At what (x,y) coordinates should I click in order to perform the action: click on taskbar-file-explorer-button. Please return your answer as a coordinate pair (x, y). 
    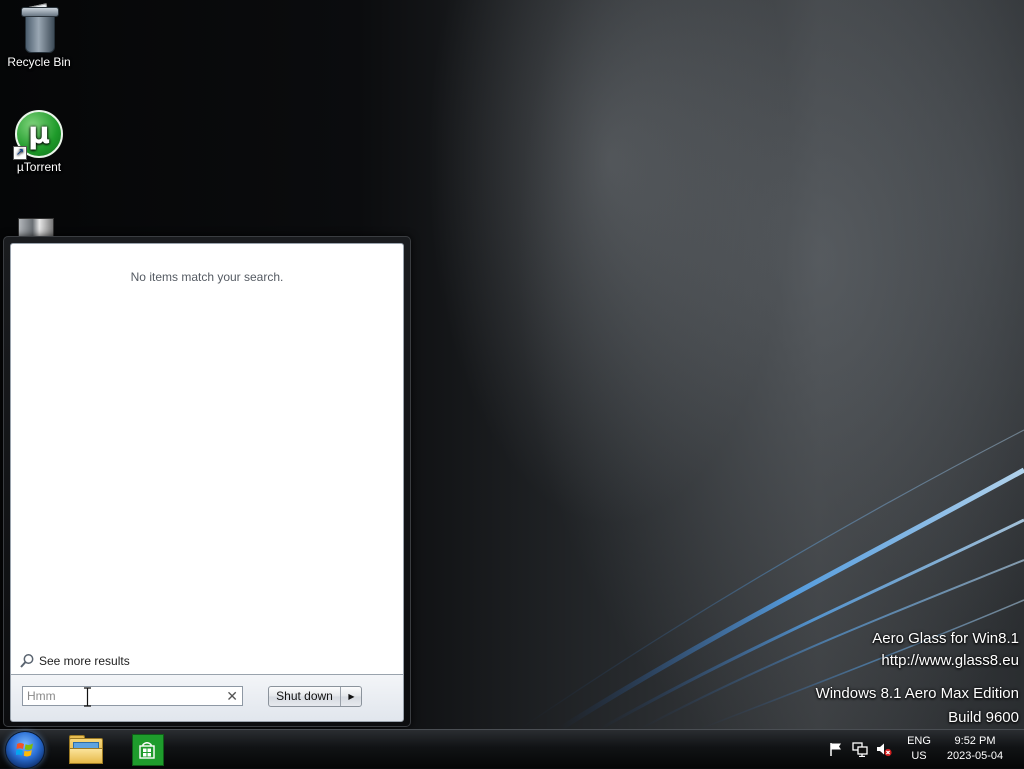
    Looking at the image, I should click on (85, 749).